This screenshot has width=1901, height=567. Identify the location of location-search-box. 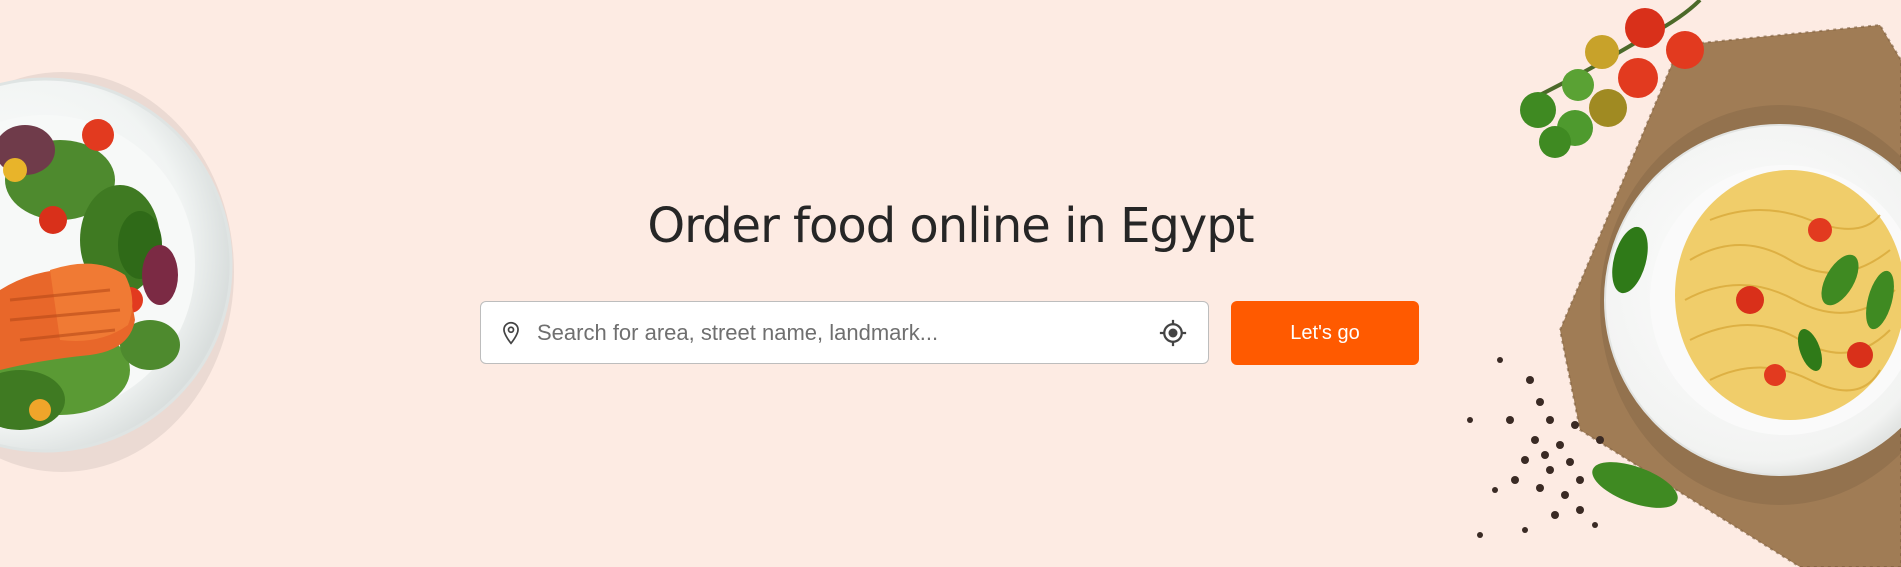
(844, 332).